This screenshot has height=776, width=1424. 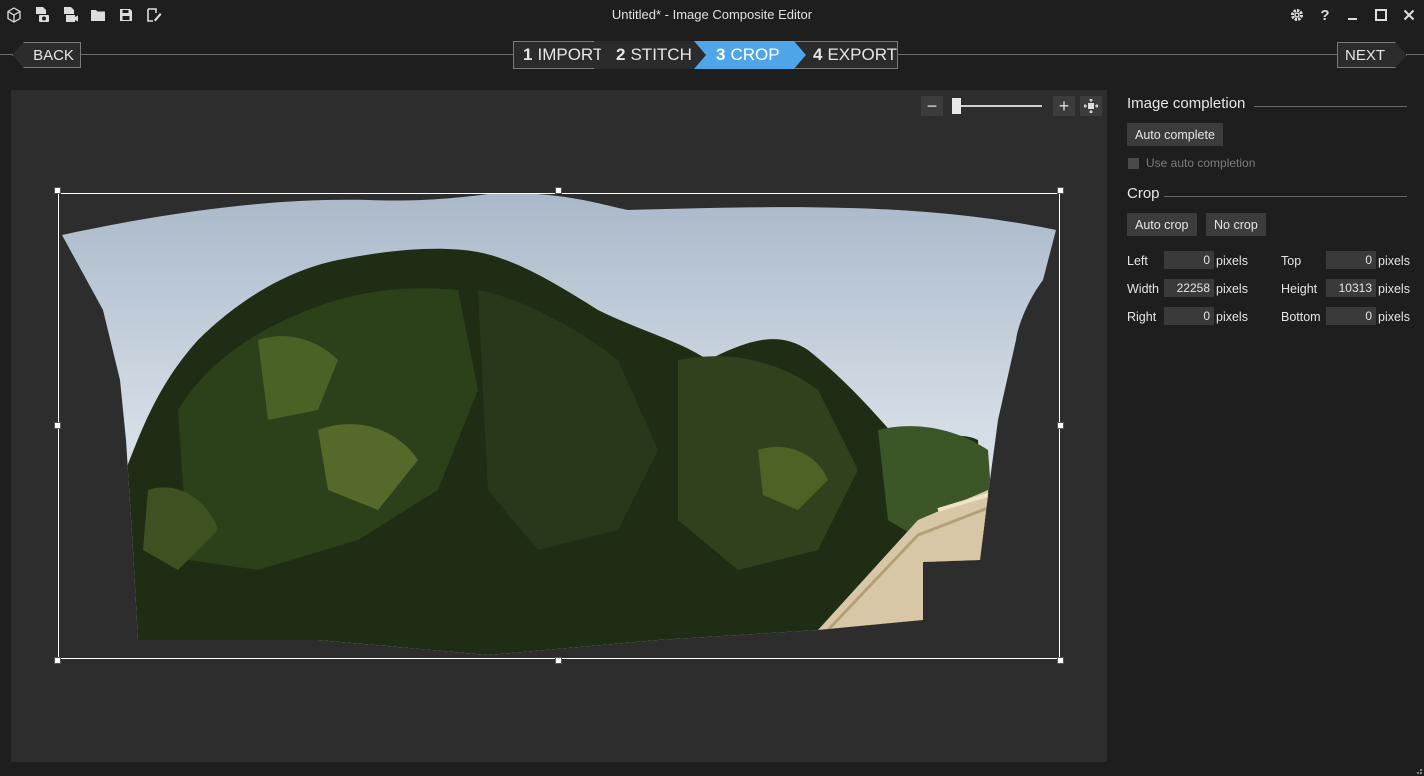 What do you see at coordinates (1409, 15) in the screenshot?
I see `close-icon` at bounding box center [1409, 15].